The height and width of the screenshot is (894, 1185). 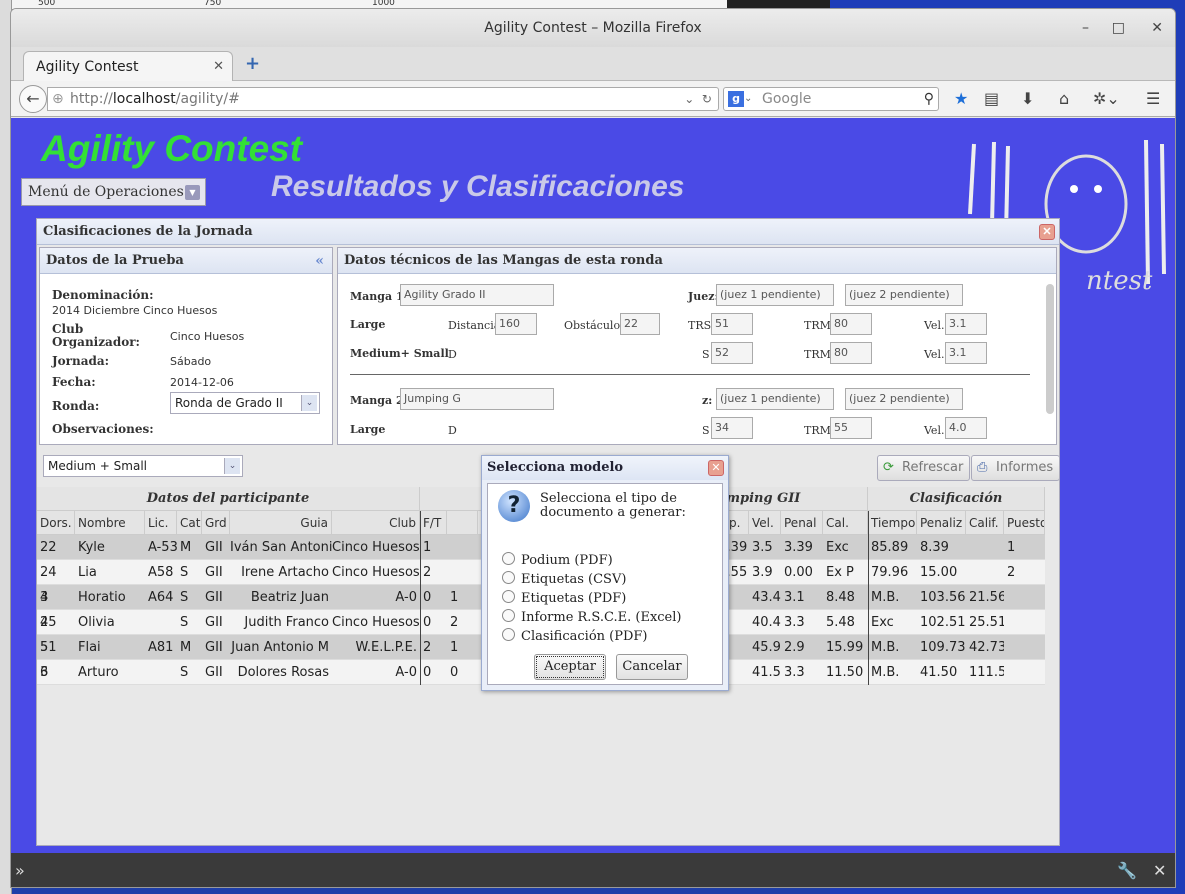 What do you see at coordinates (732, 324) in the screenshot?
I see `trs-field: 51` at bounding box center [732, 324].